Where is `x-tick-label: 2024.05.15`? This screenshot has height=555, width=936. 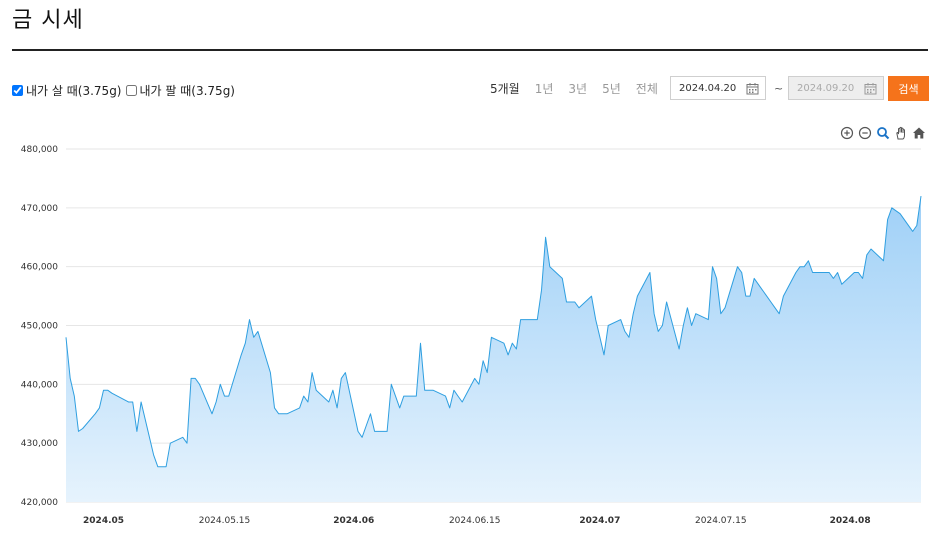
x-tick-label: 2024.05.15 is located at coordinates (225, 521).